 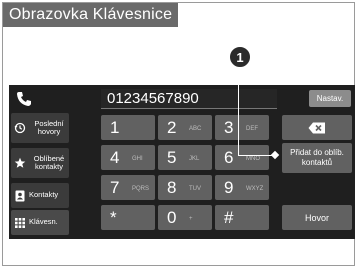 I want to click on key-star: *, so click(x=128, y=217).